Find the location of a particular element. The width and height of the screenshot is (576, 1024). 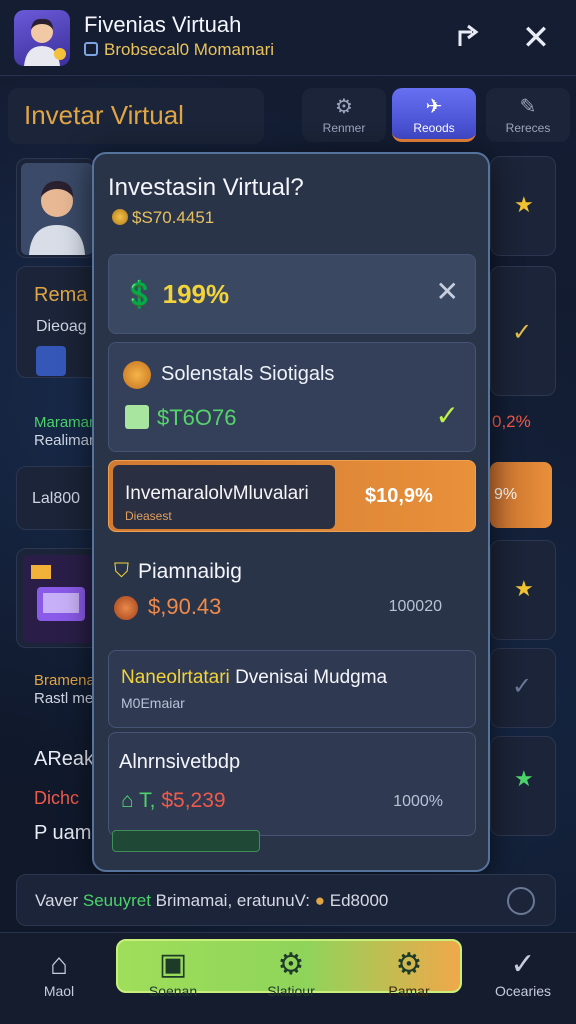

plan-right: 100020 is located at coordinates (415, 606).